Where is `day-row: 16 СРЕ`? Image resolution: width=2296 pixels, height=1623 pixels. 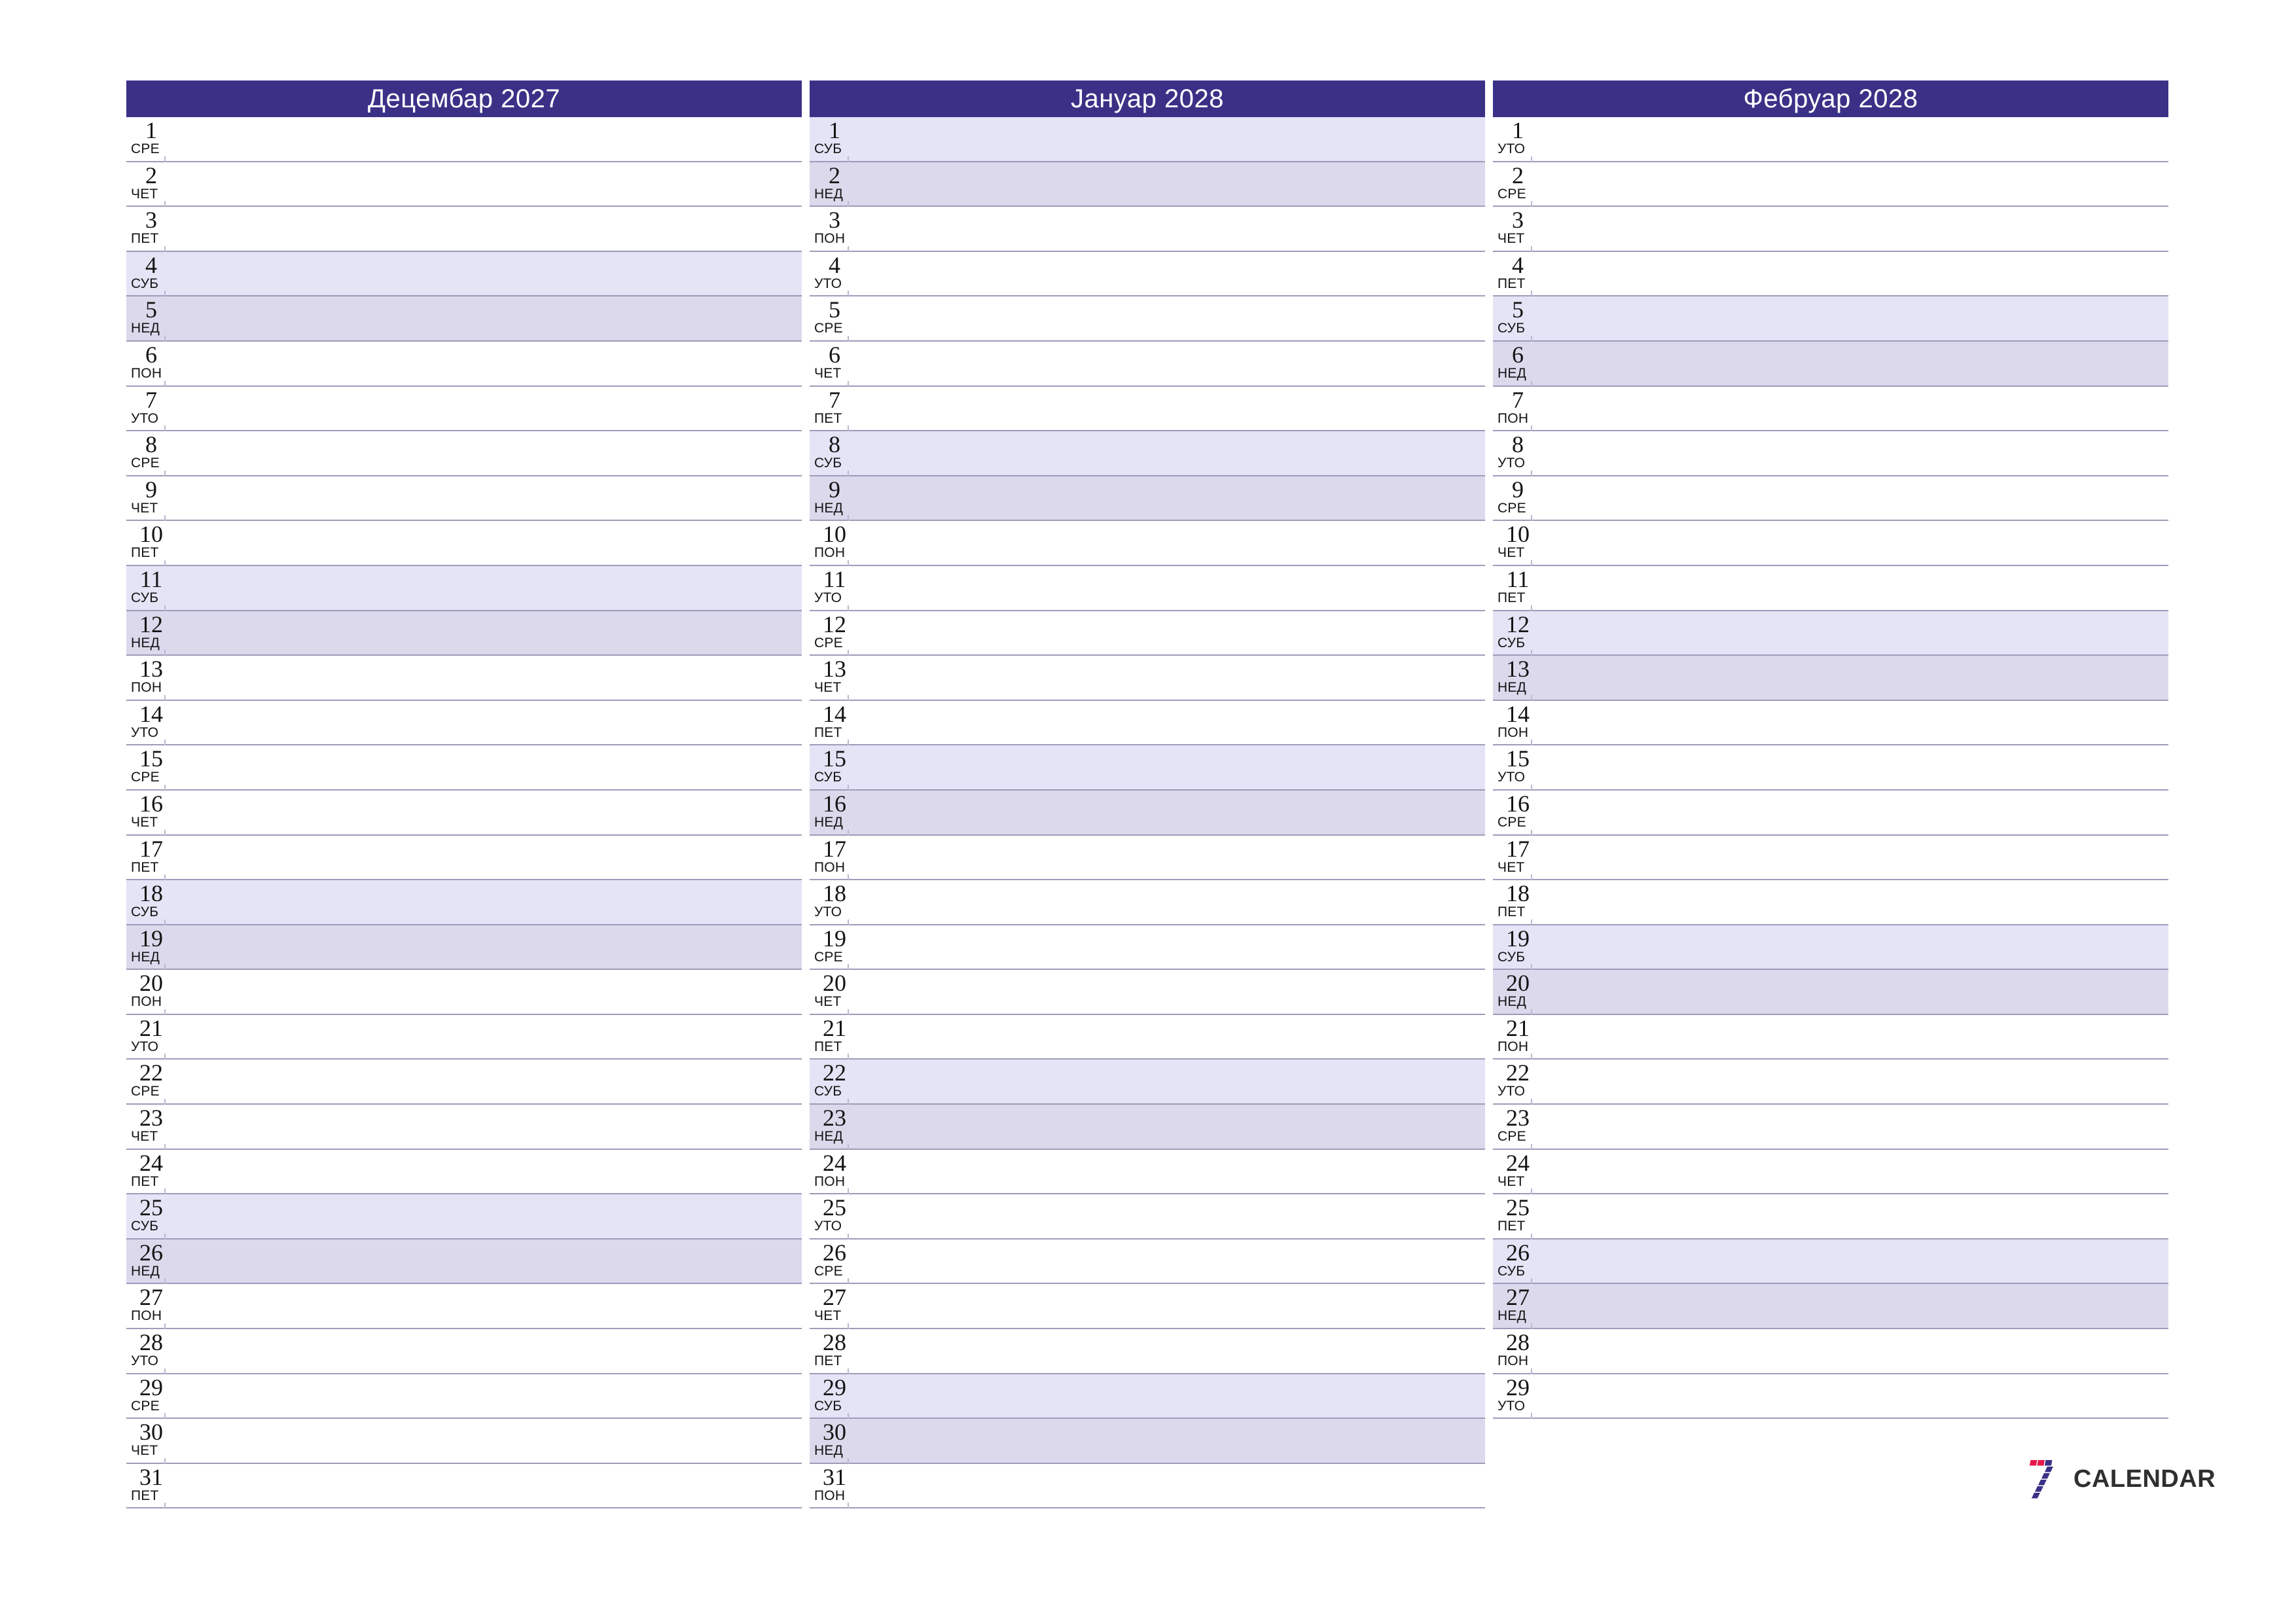
day-row: 16 СРЕ is located at coordinates (1830, 813).